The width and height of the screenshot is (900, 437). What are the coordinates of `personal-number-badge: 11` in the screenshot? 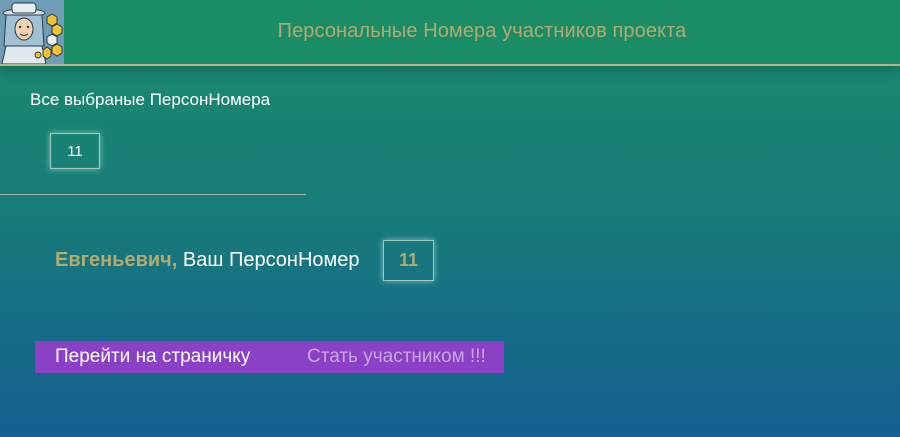 It's located at (408, 260).